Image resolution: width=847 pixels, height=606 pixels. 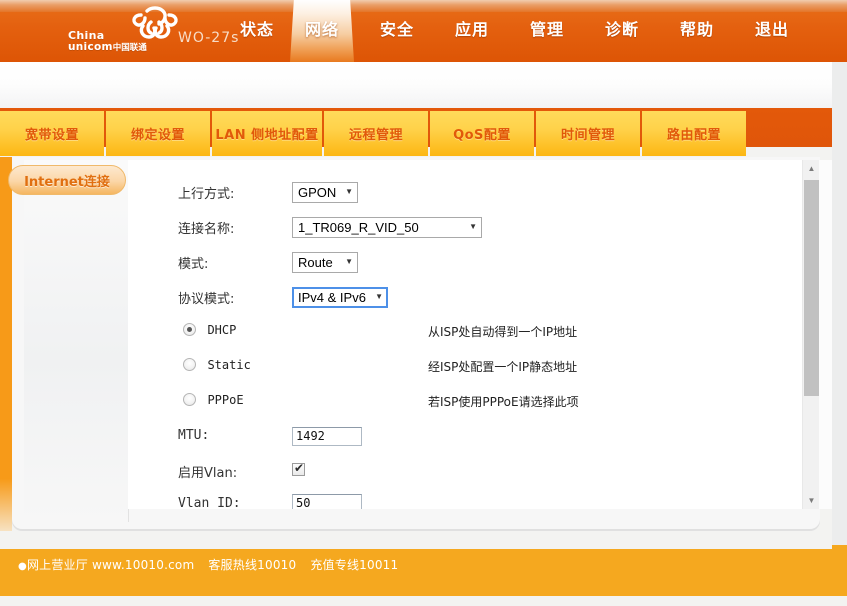 I want to click on header-spacer-band, so click(x=416, y=86).